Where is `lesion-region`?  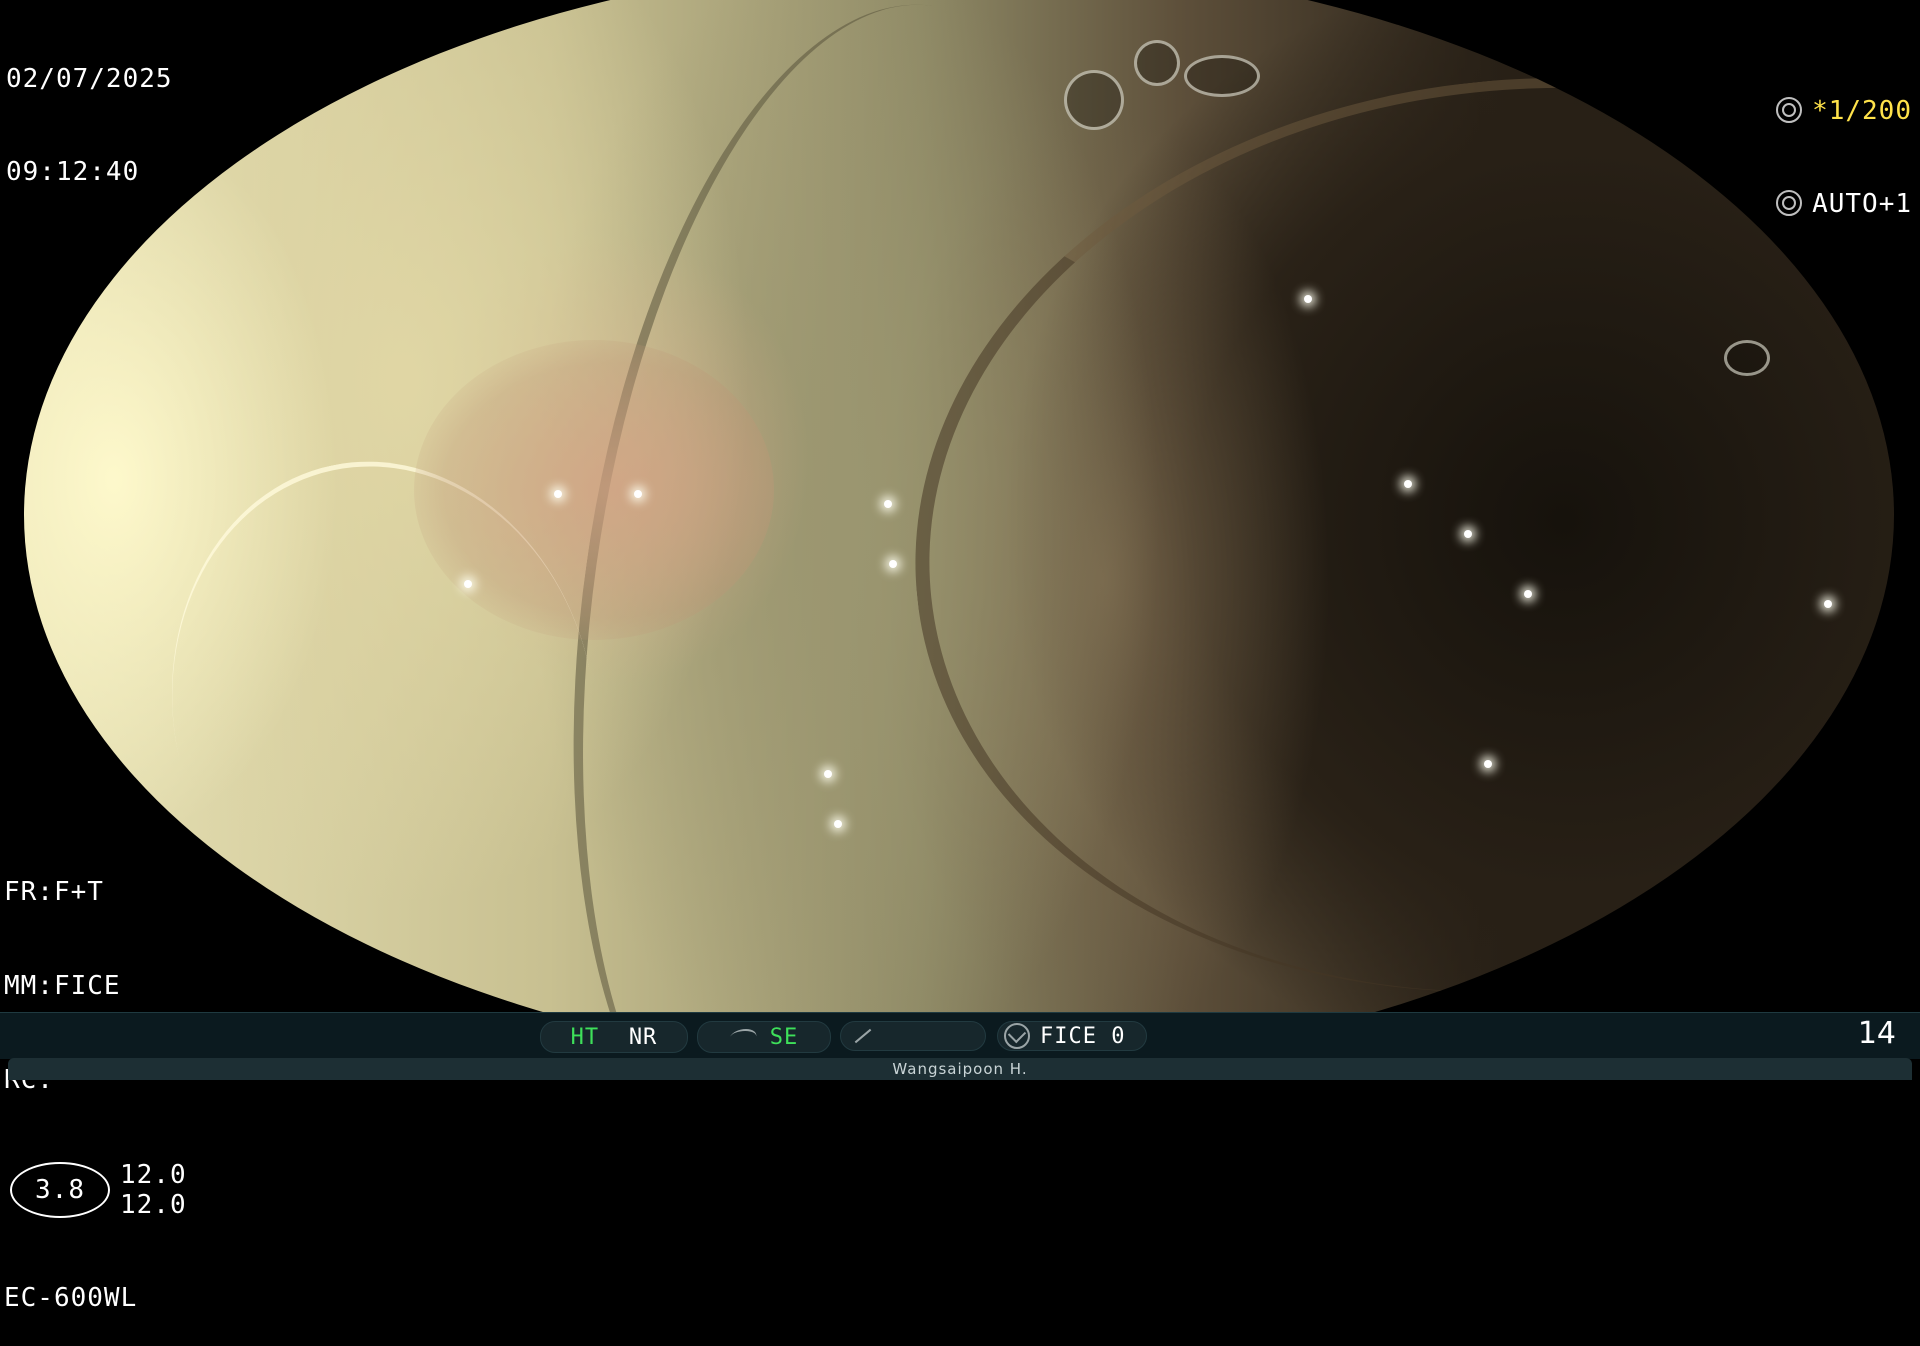
lesion-region is located at coordinates (594, 490).